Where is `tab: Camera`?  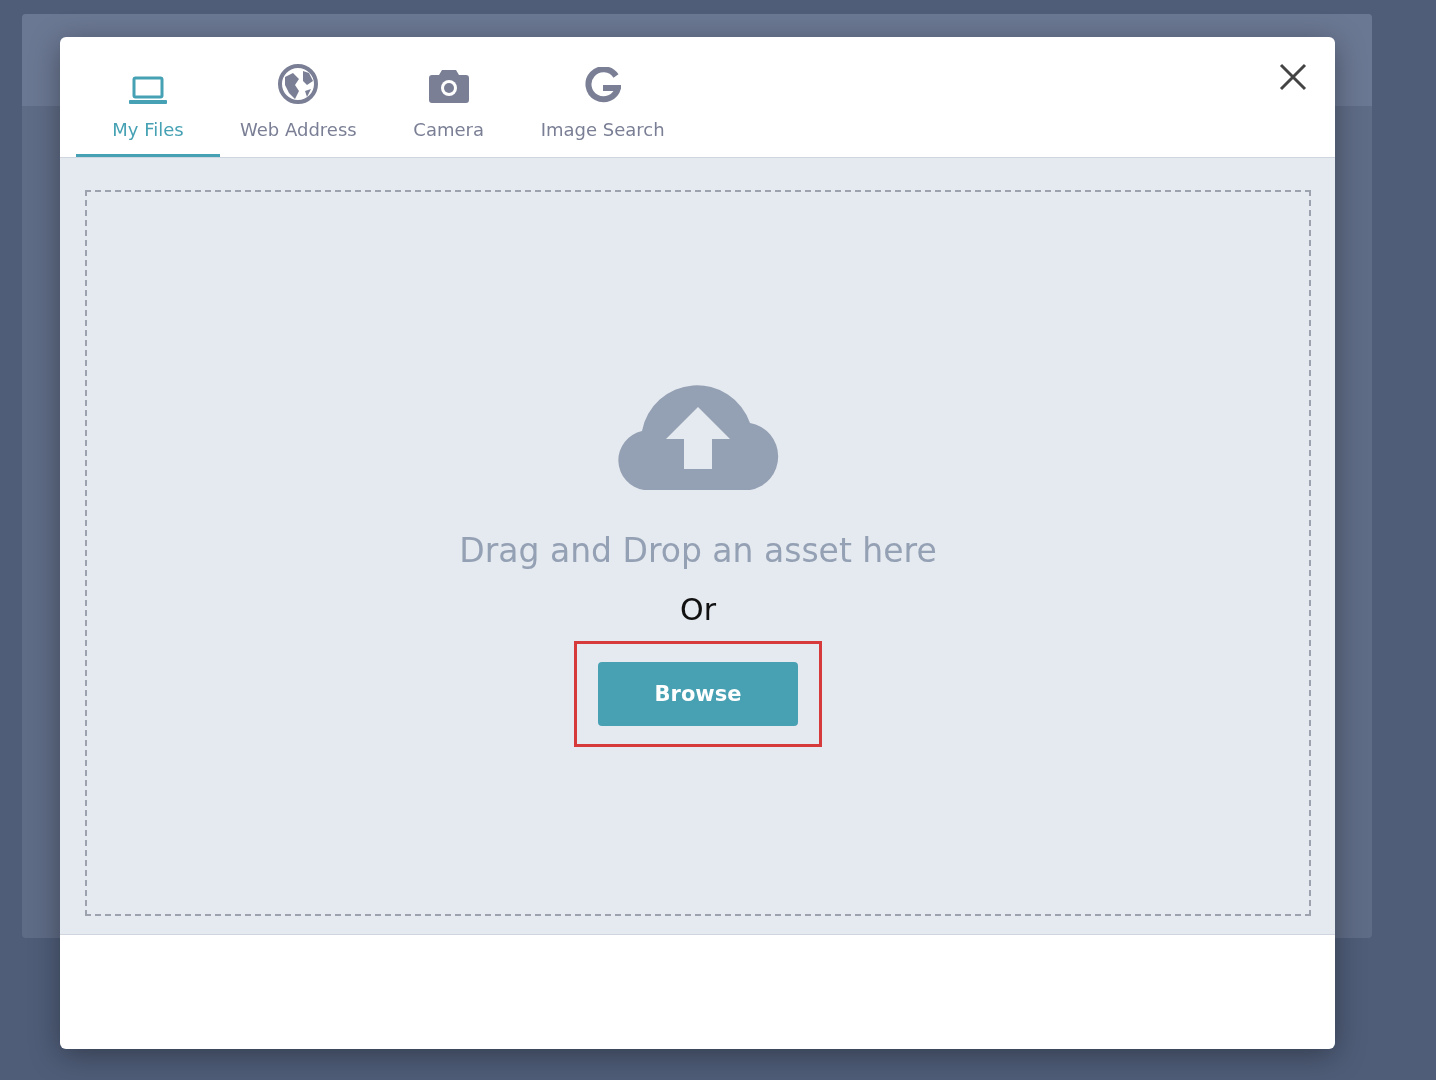 tab: Camera is located at coordinates (448, 97).